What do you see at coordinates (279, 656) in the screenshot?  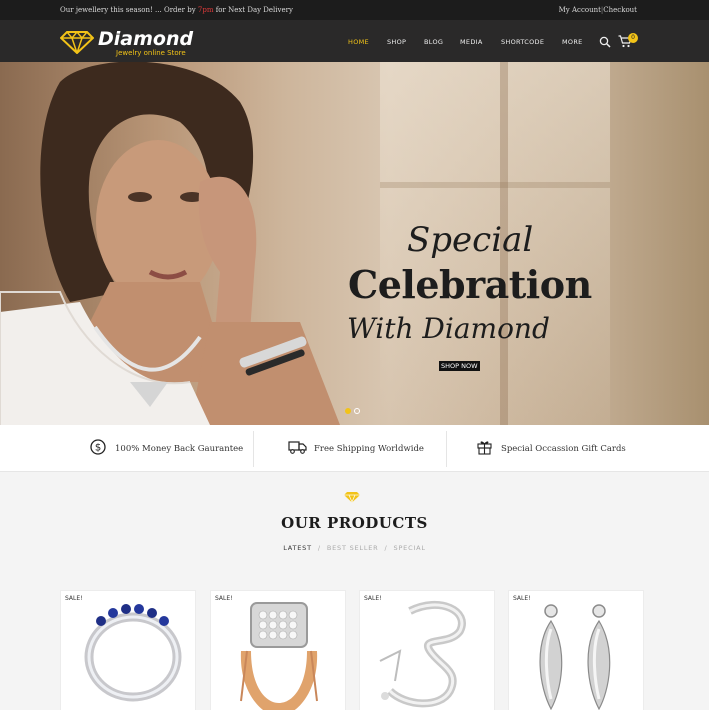 I see `gold-ring-icon` at bounding box center [279, 656].